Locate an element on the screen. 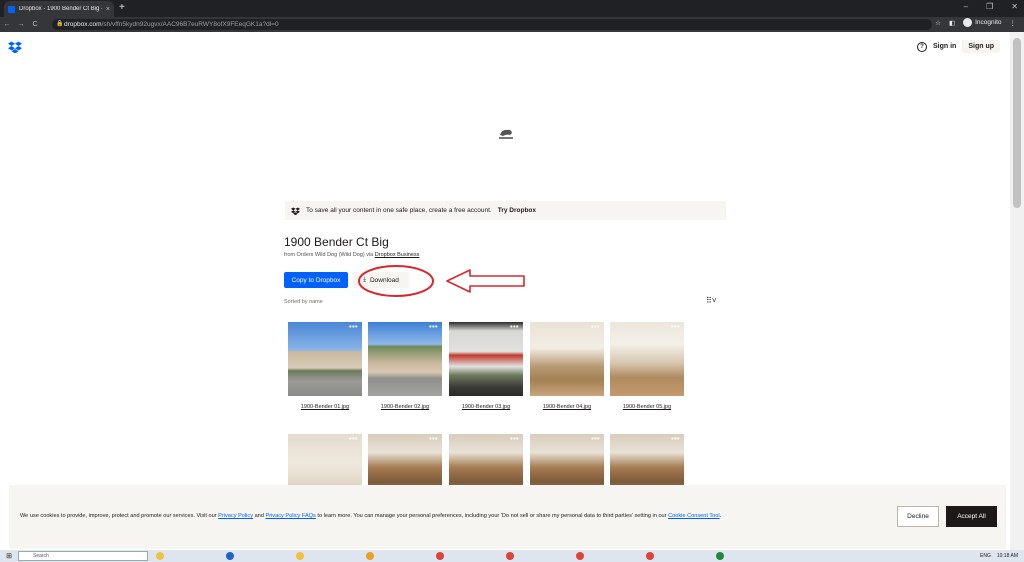 Image resolution: width=1024 pixels, height=562 pixels. windows-start-icon: ⊞ is located at coordinates (9, 556).